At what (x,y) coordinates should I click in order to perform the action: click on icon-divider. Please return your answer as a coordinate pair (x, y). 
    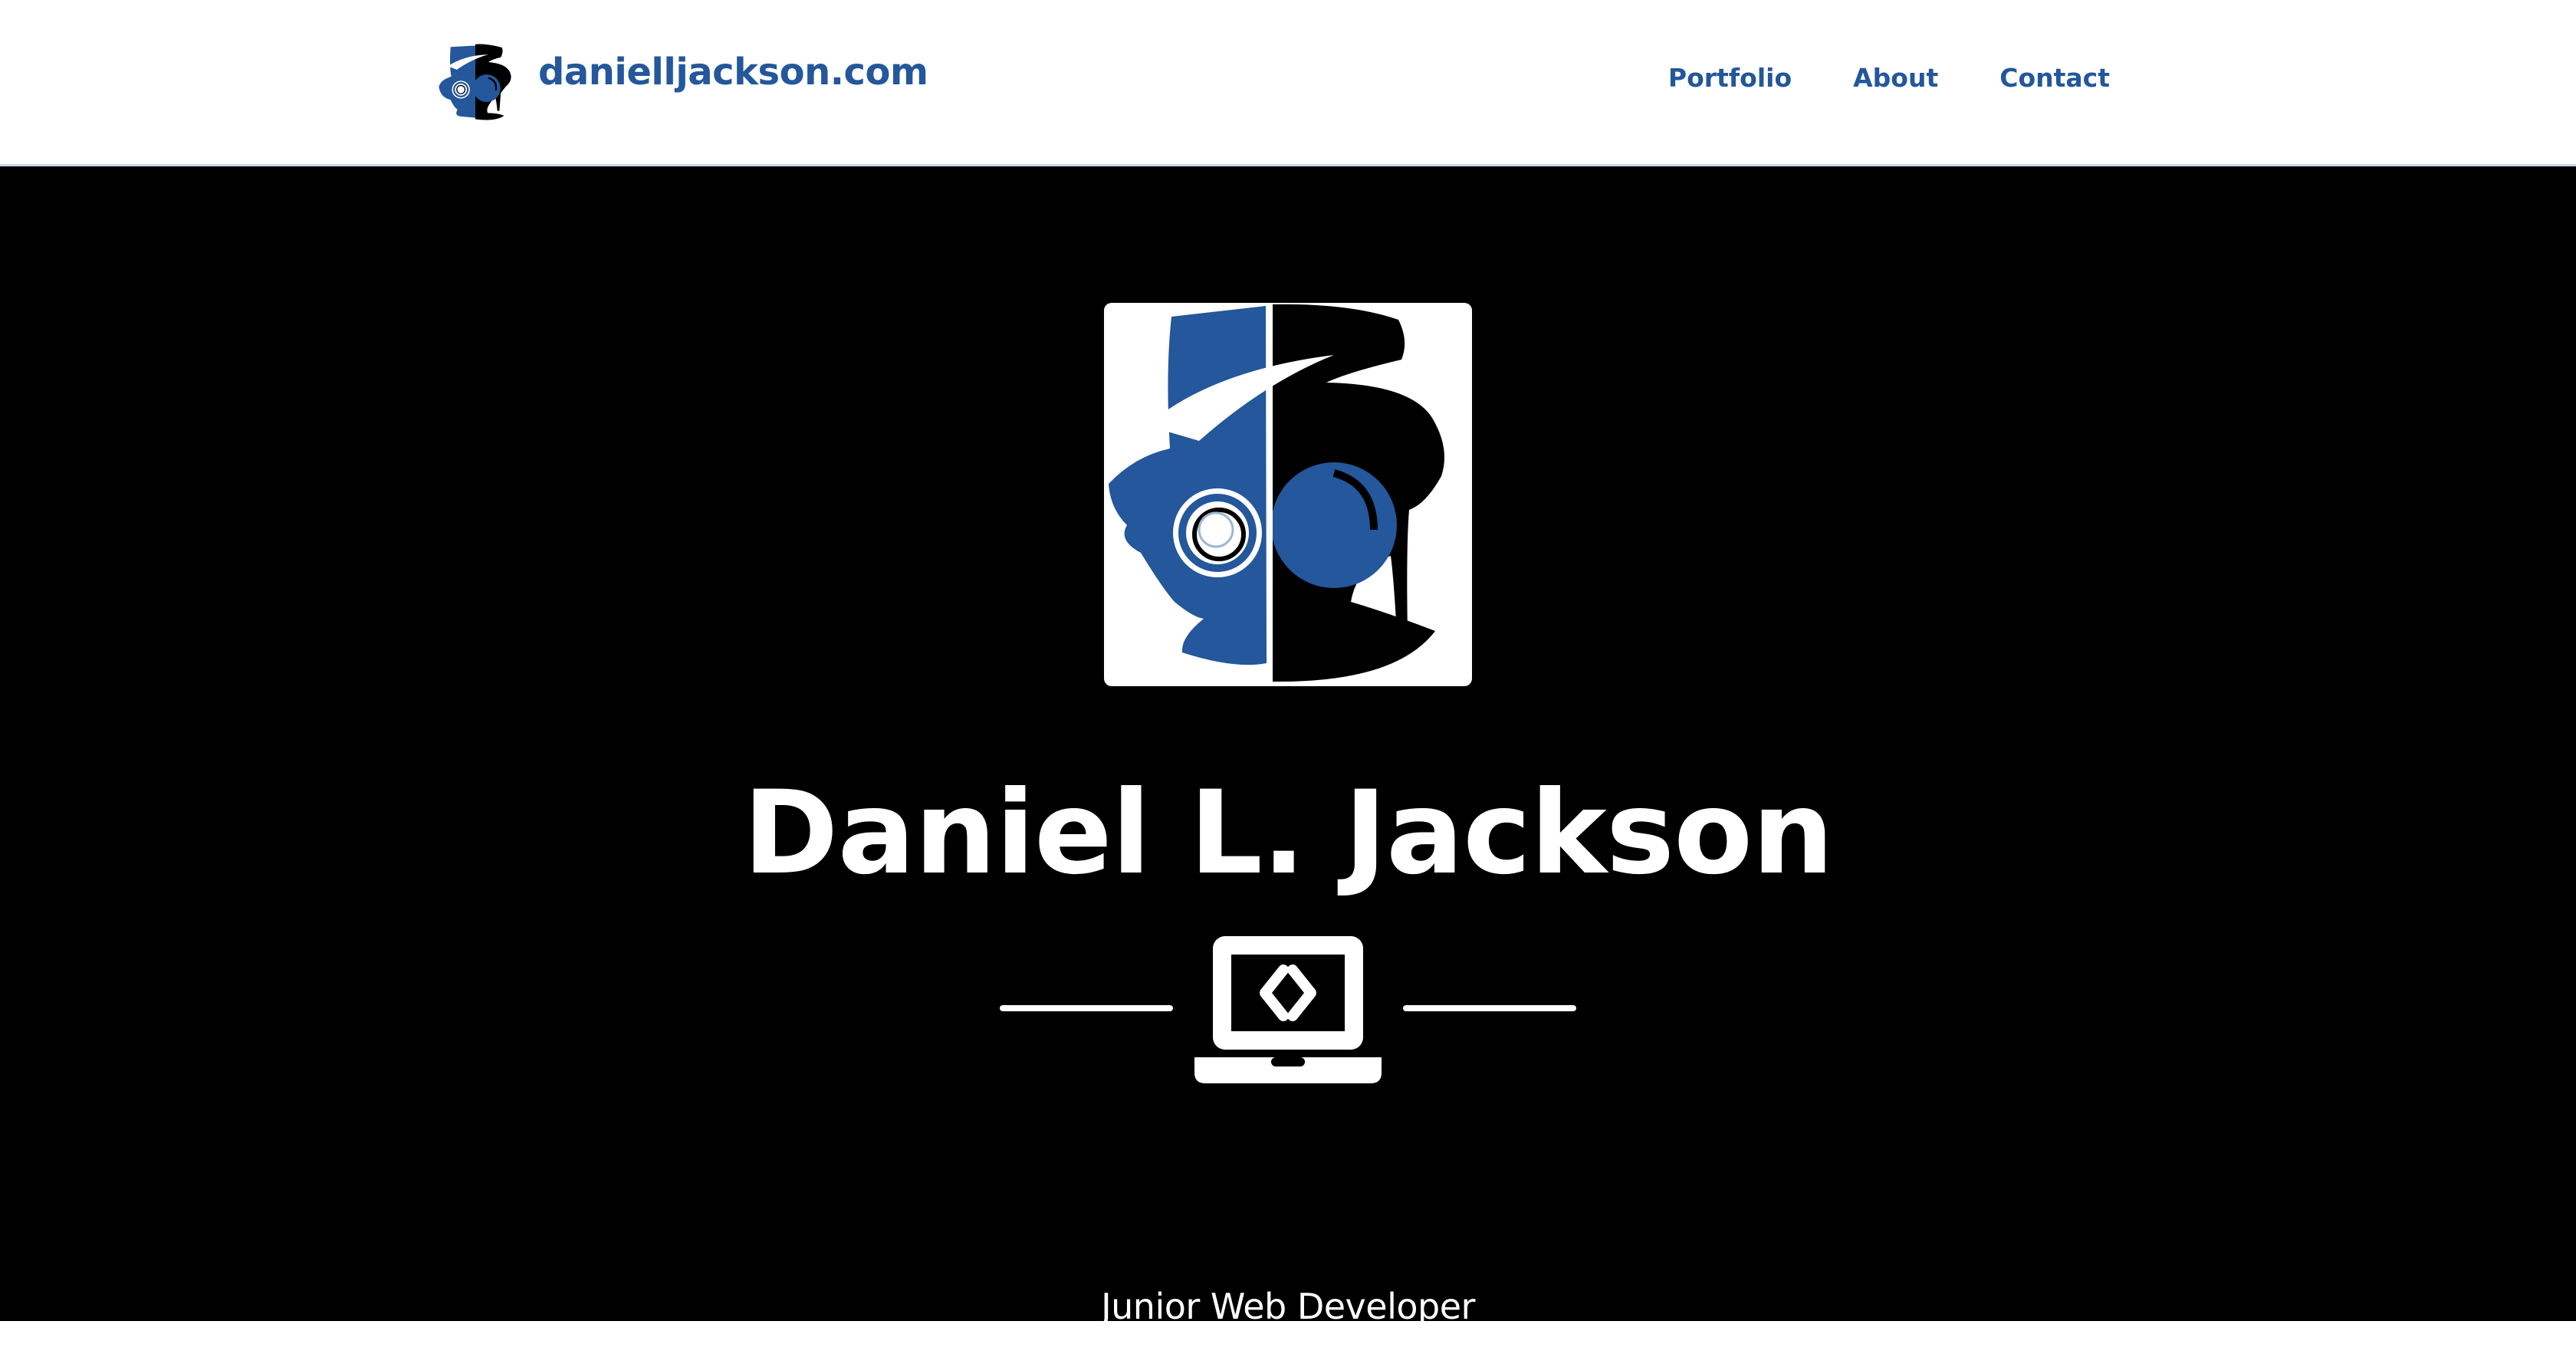
    Looking at the image, I should click on (1288, 1021).